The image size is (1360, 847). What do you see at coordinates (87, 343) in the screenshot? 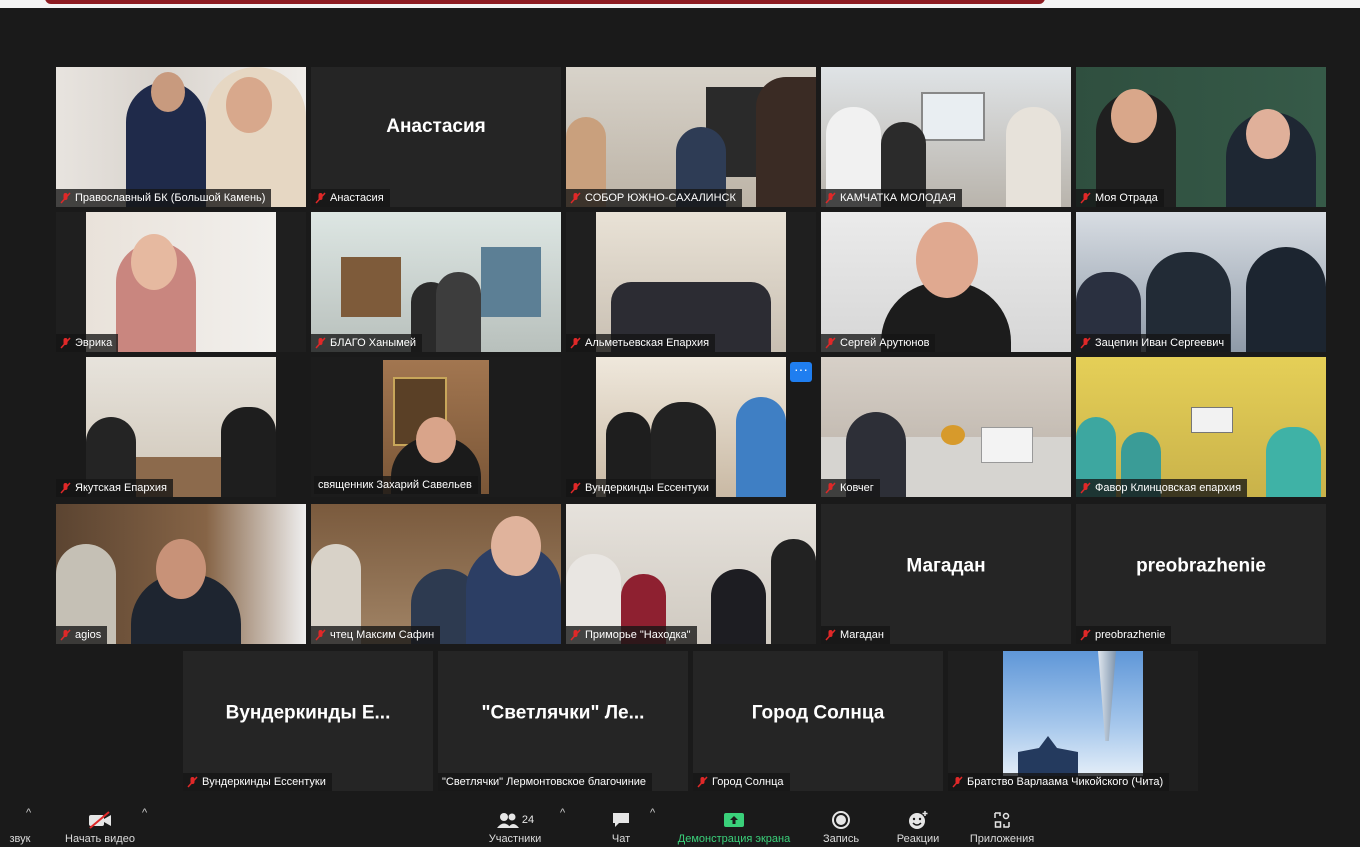
I see `participant-name-label: Эврика` at bounding box center [87, 343].